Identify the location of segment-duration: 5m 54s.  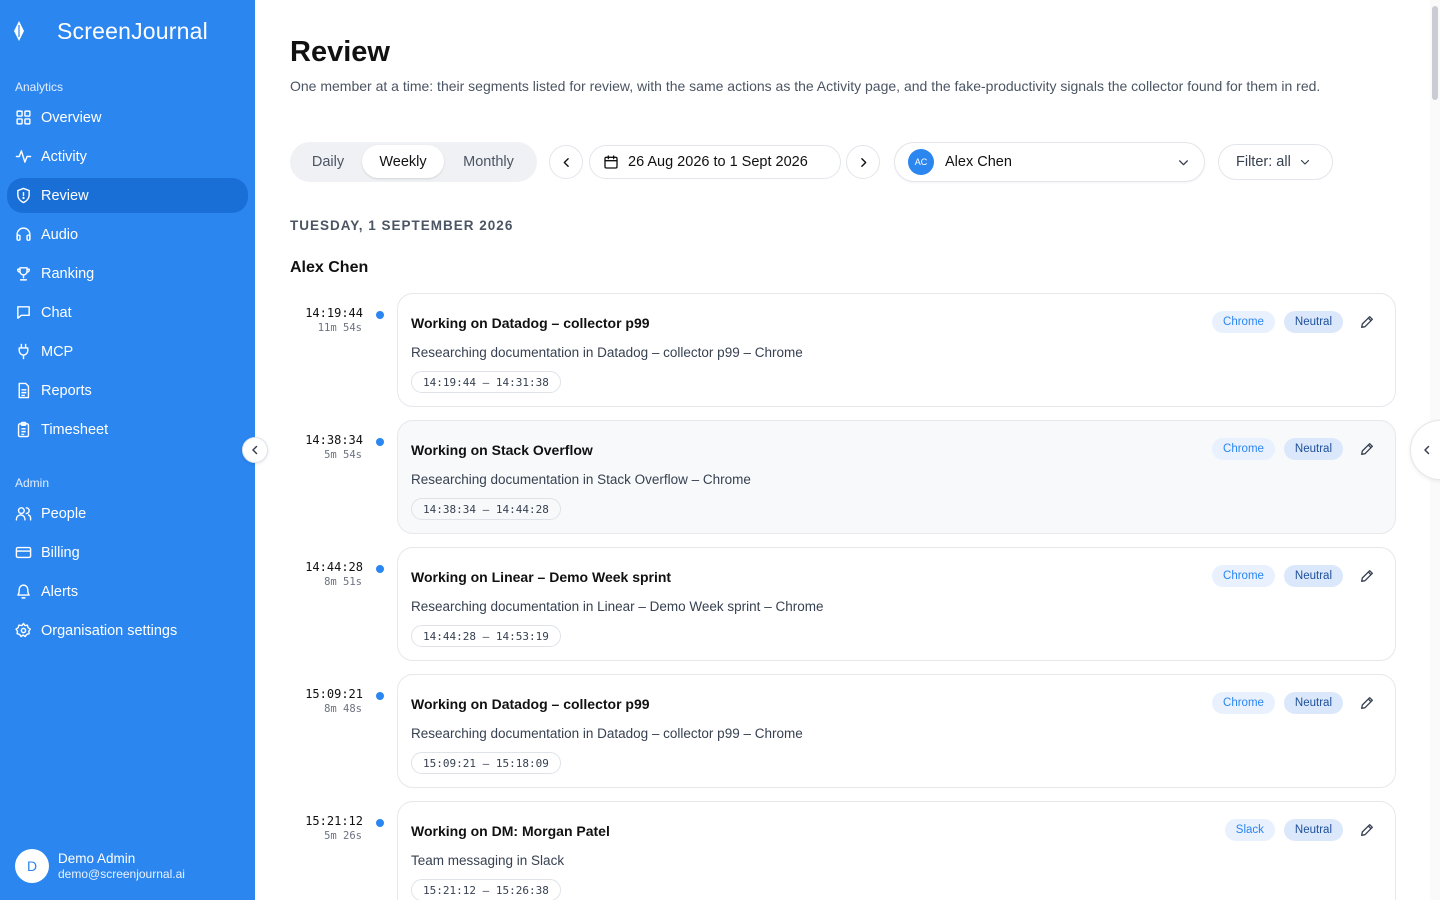
(343, 455).